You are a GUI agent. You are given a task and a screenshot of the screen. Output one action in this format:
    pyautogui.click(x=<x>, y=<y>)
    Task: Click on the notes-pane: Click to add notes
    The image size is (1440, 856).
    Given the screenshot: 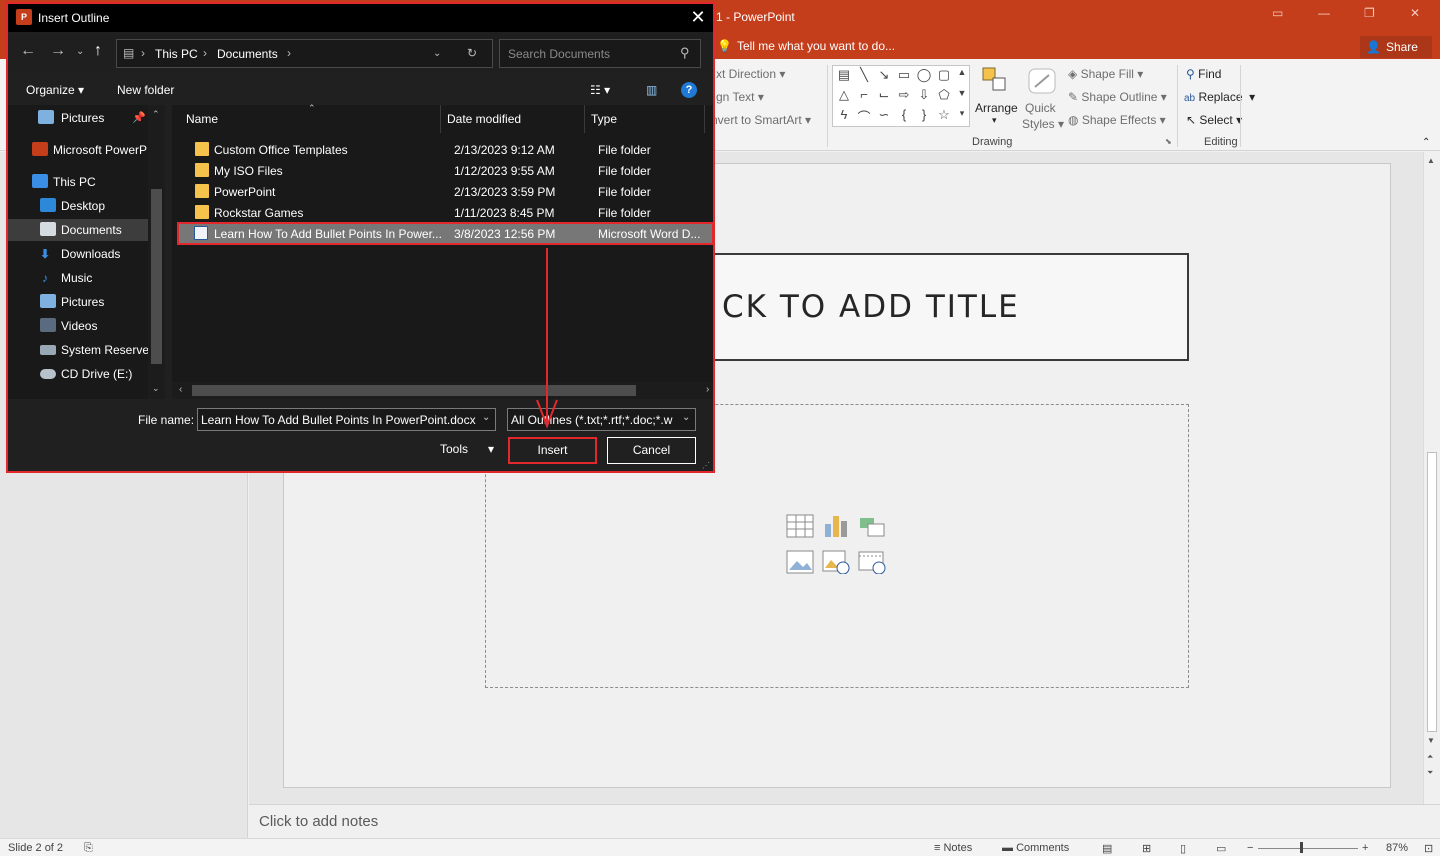 What is the action you would take?
    pyautogui.click(x=844, y=821)
    